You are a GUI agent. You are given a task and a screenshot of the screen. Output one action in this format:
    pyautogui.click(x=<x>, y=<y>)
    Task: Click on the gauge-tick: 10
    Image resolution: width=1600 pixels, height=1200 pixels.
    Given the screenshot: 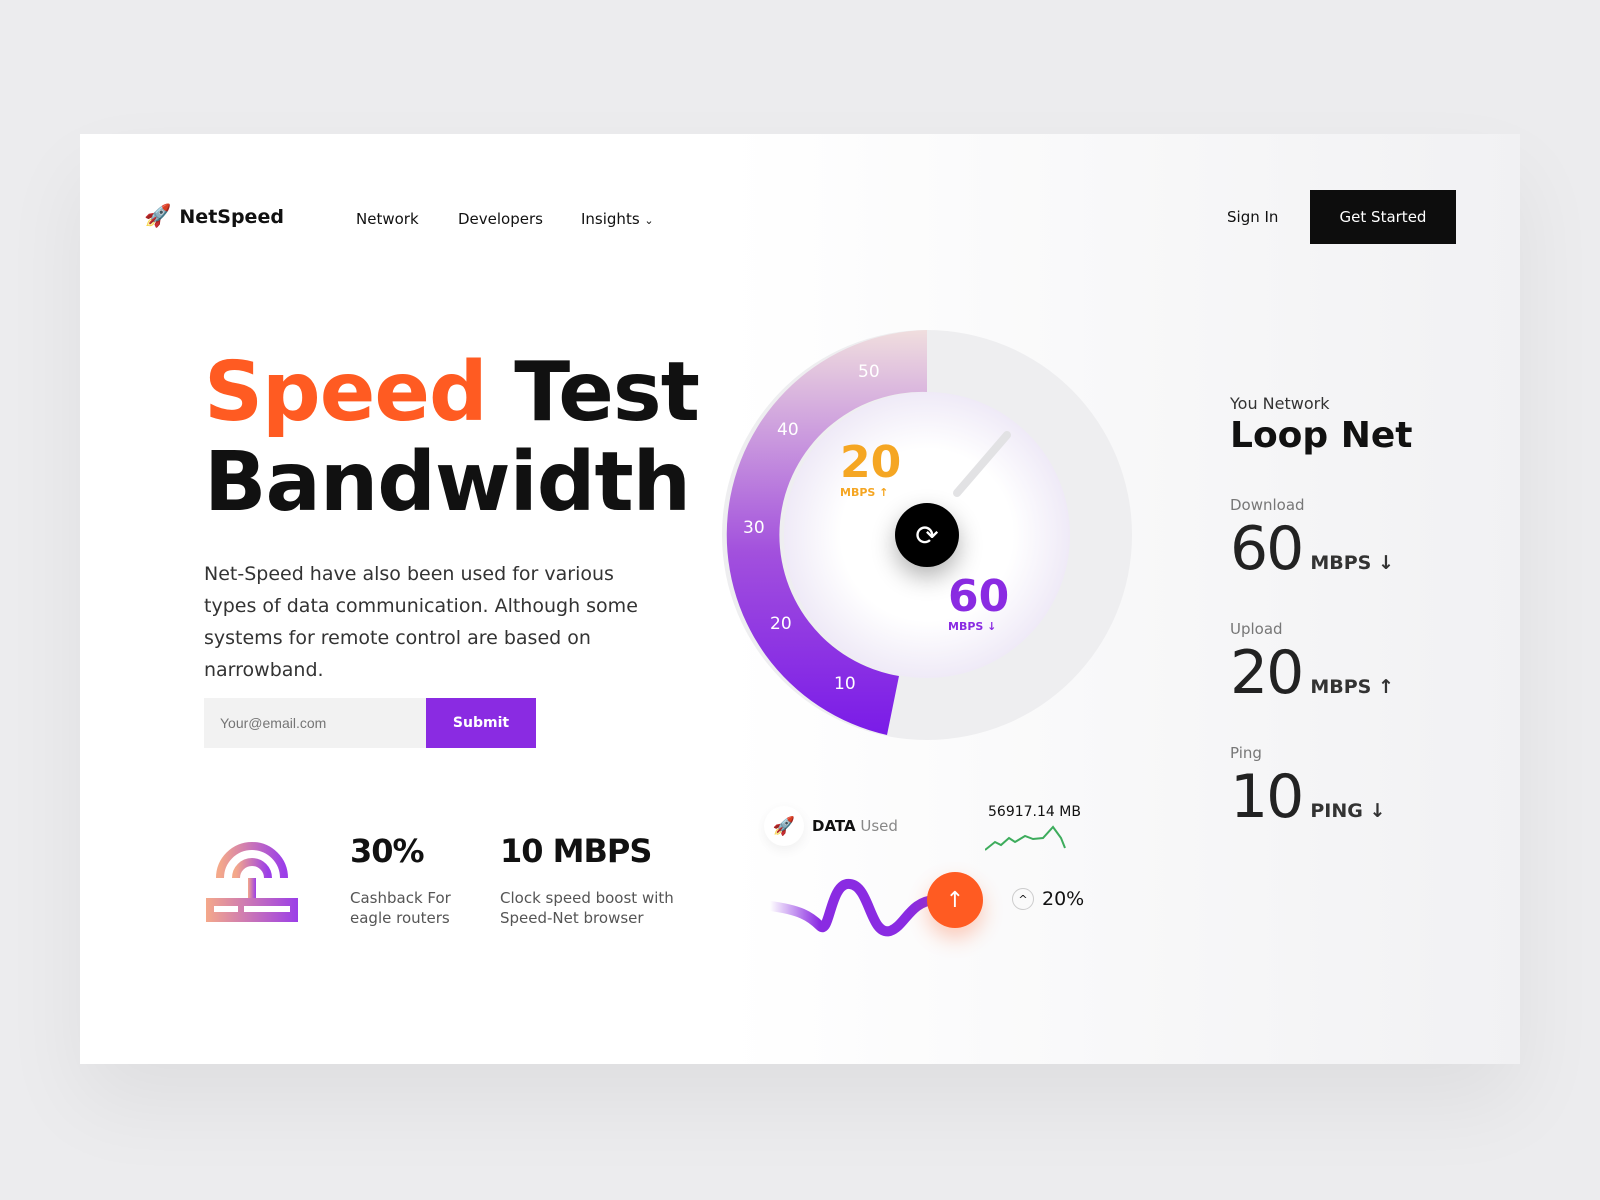 What is the action you would take?
    pyautogui.click(x=845, y=684)
    